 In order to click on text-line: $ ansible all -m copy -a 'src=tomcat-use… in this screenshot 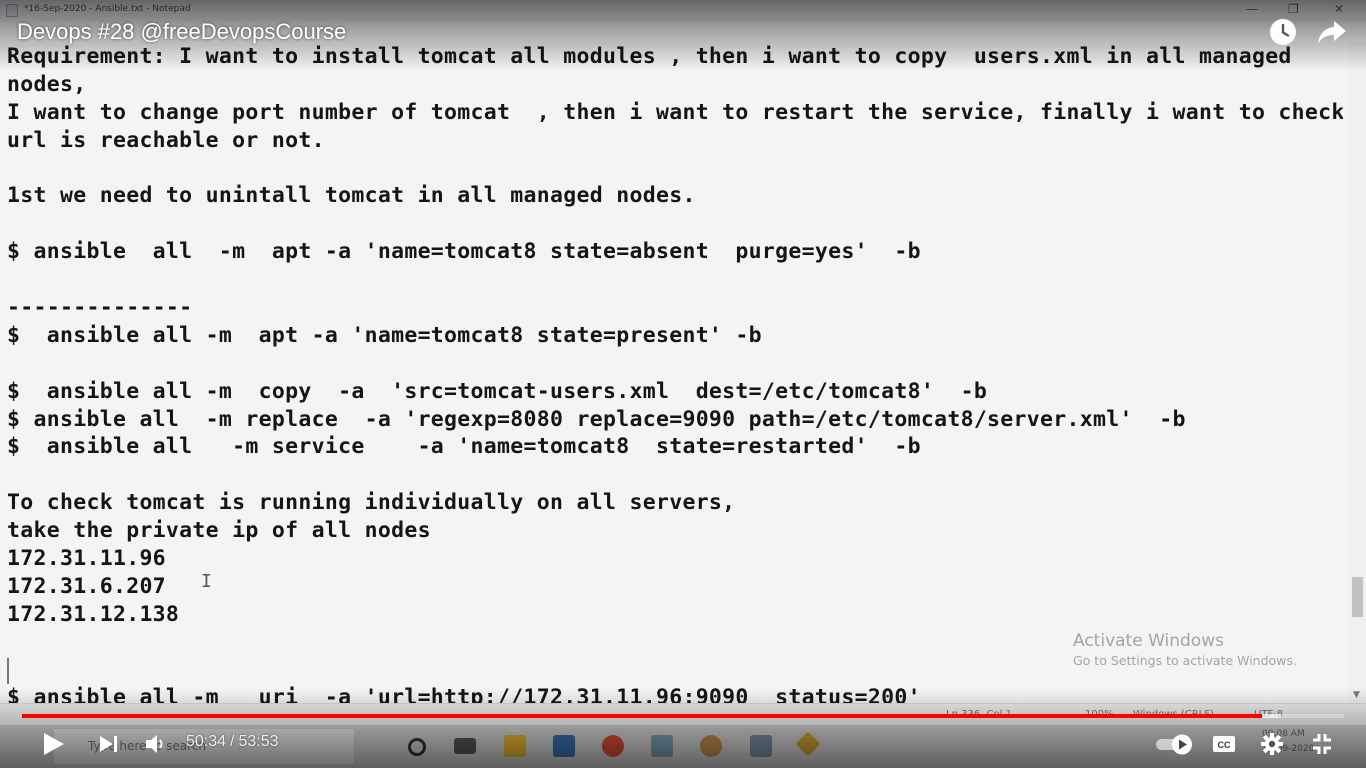, I will do `click(497, 391)`.